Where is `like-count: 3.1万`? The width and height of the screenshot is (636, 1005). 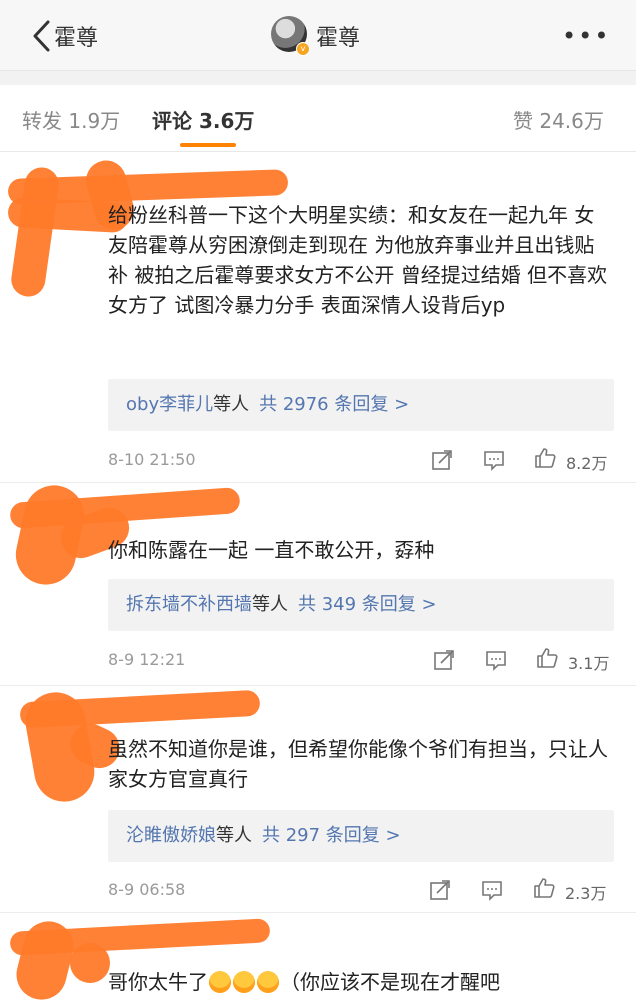 like-count: 3.1万 is located at coordinates (589, 663).